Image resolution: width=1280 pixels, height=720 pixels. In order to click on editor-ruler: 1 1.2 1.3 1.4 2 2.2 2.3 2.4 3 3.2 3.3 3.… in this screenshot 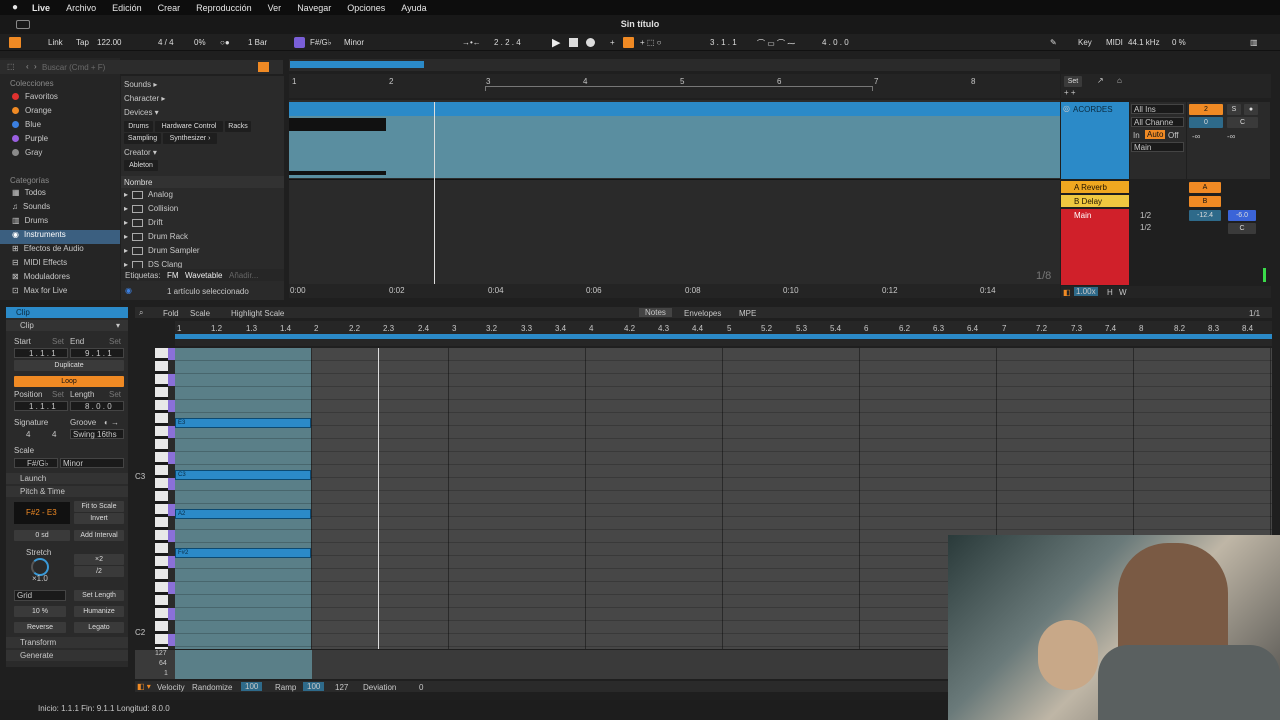, I will do `click(723, 333)`.